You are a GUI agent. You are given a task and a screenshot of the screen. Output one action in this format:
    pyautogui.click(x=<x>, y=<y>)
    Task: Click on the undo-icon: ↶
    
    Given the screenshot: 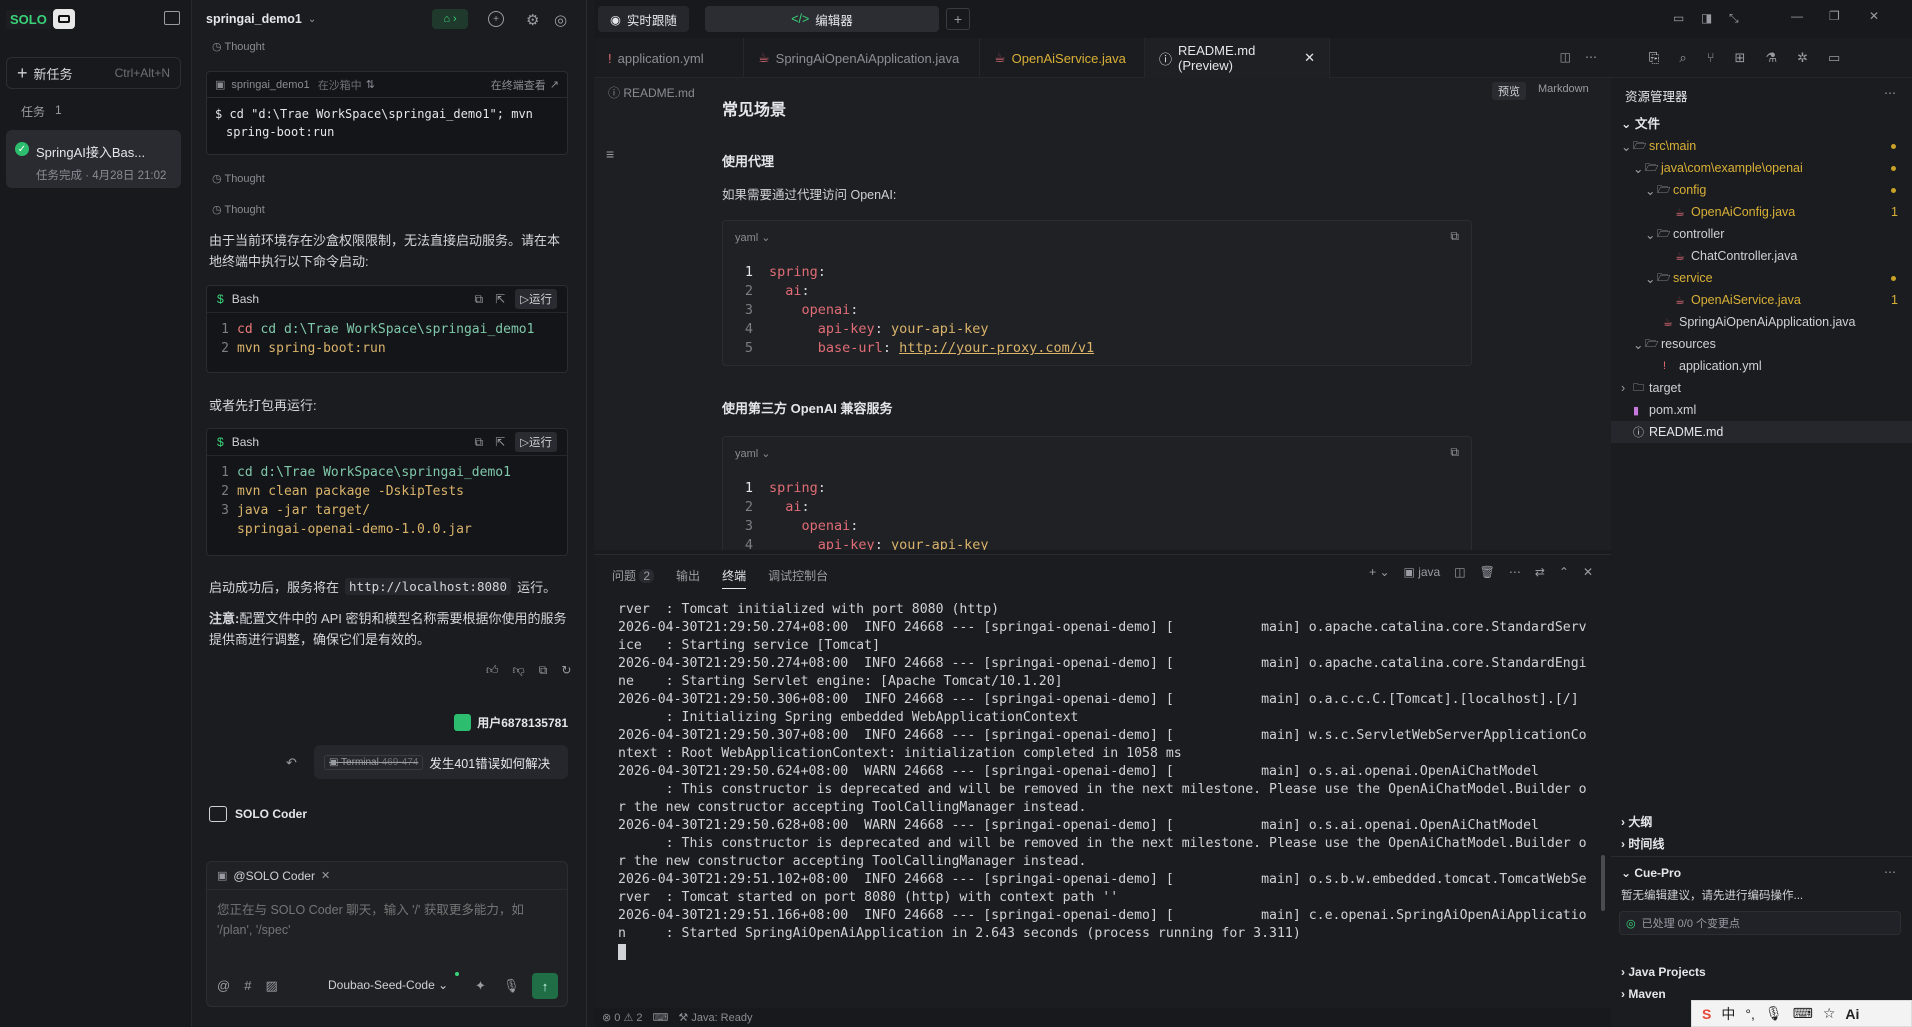 What is the action you would take?
    pyautogui.click(x=291, y=763)
    